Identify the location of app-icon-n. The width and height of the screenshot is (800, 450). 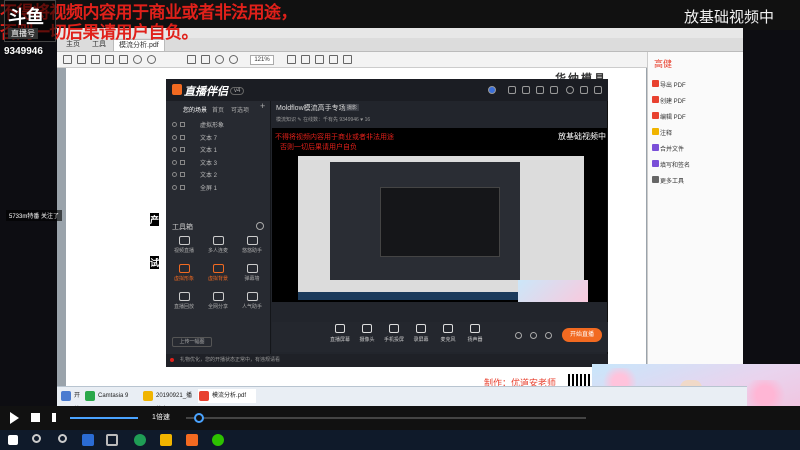
(112, 440).